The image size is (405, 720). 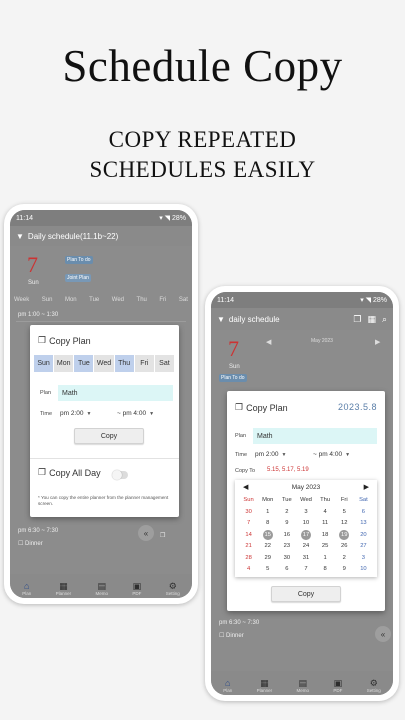 I want to click on weekday-thu: Thu, so click(x=142, y=300).